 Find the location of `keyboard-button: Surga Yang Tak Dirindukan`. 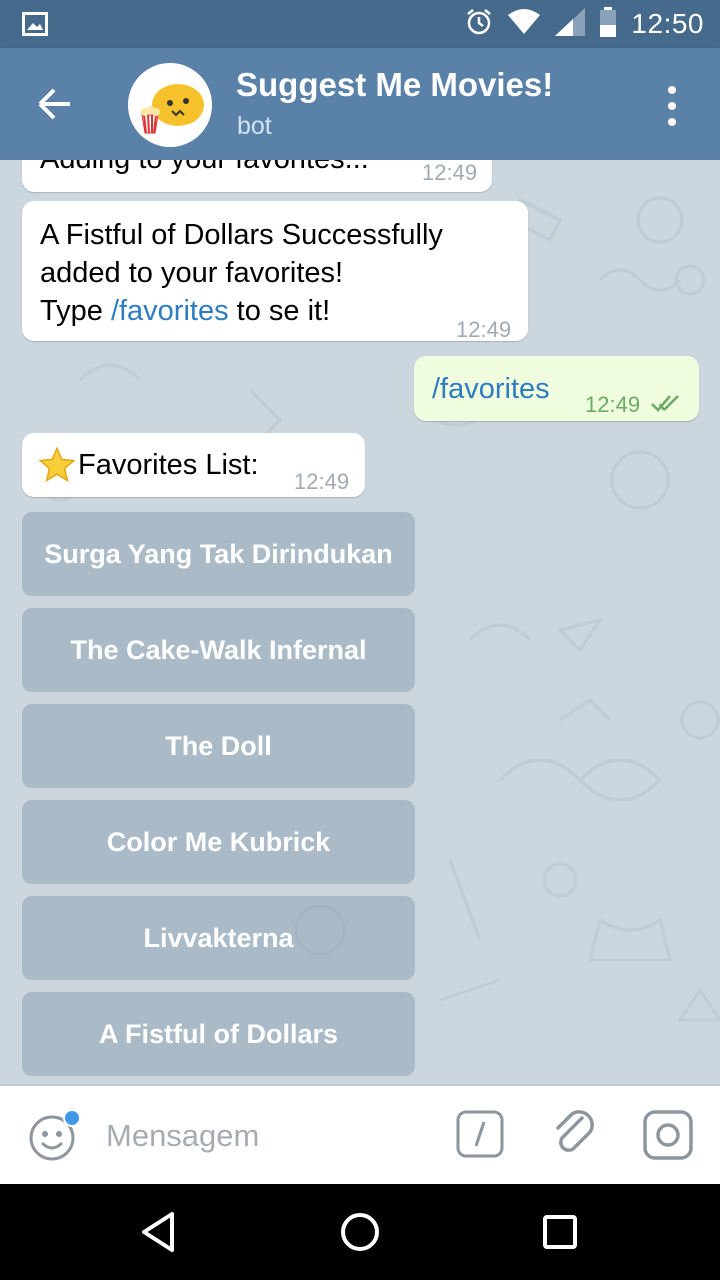

keyboard-button: Surga Yang Tak Dirindukan is located at coordinates (218, 554).